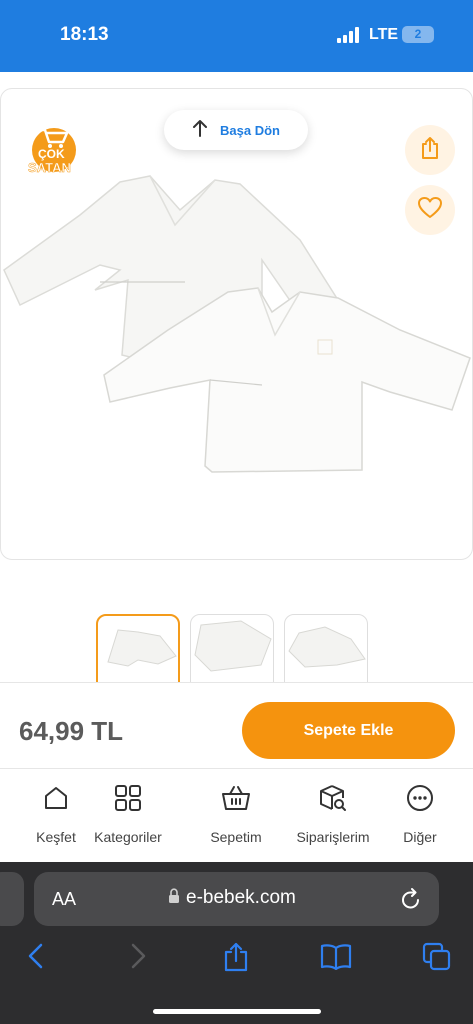 The height and width of the screenshot is (1024, 473). I want to click on tabs-icon, so click(437, 959).